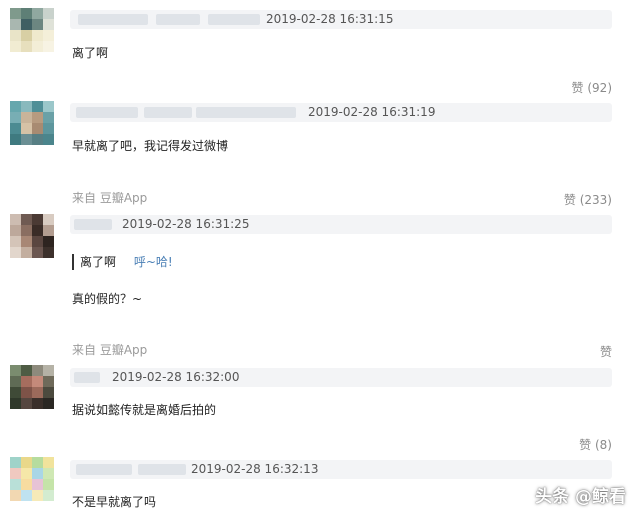 The image size is (640, 521). Describe the element at coordinates (341, 377) in the screenshot. I see `comment-header: 2019-02-28 16:32:00` at that location.